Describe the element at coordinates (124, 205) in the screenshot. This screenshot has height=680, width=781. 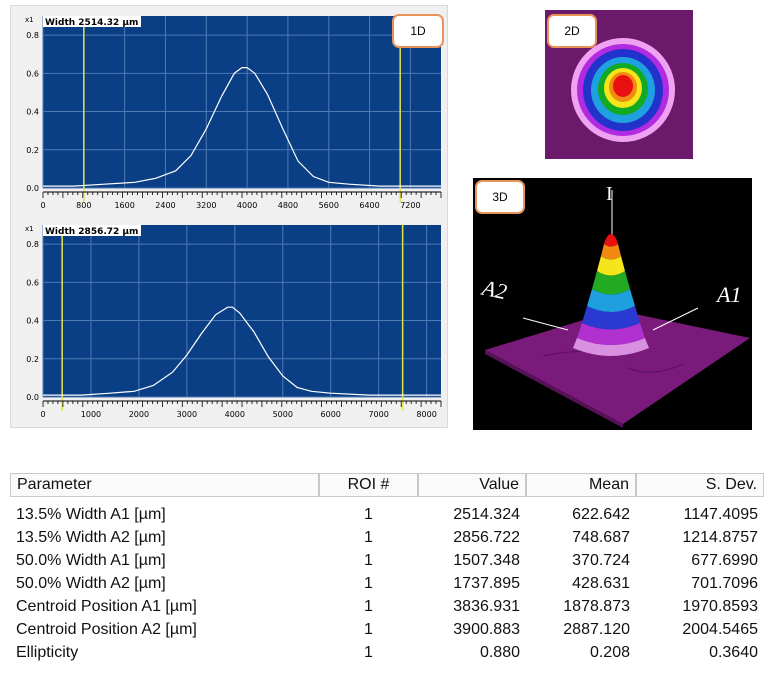
I see `x-tick-label: 1600` at that location.